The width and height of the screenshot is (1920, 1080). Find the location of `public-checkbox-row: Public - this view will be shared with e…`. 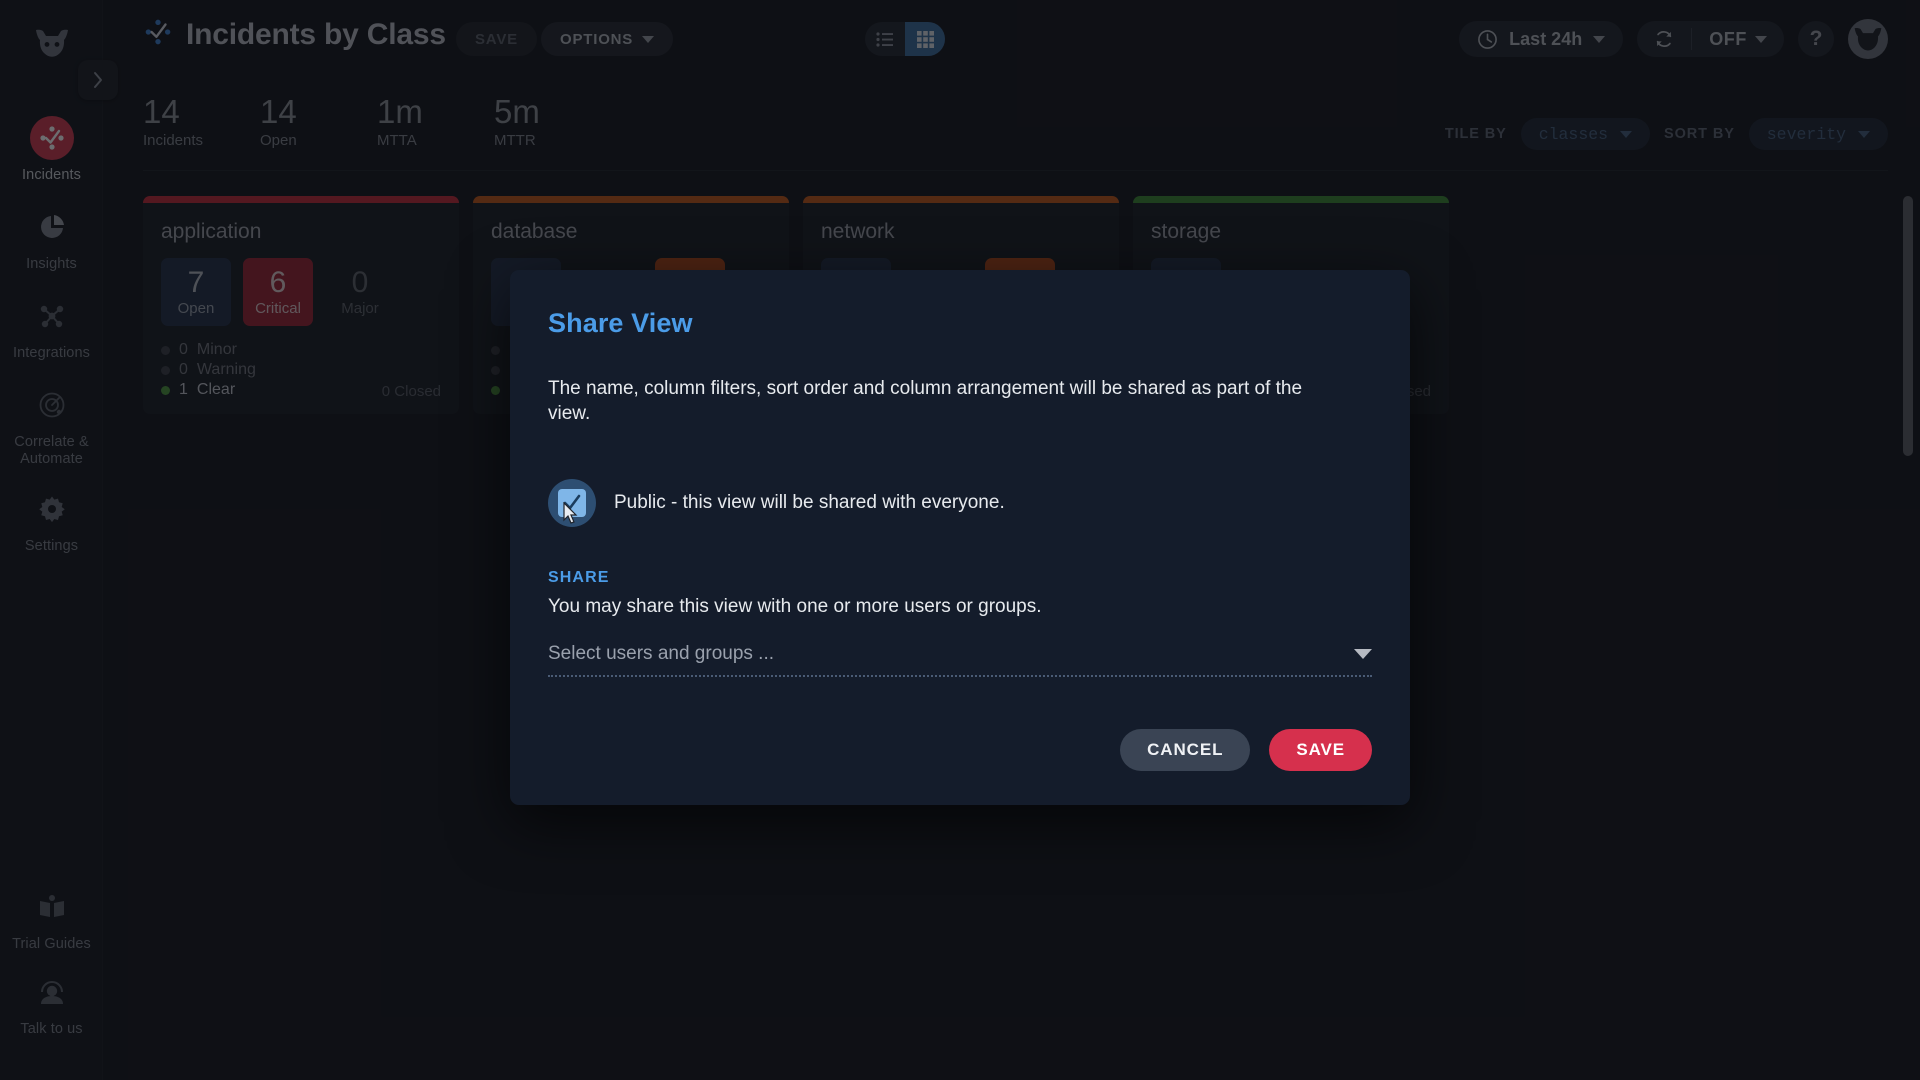

public-checkbox-row: Public - this view will be shared with e… is located at coordinates (960, 503).